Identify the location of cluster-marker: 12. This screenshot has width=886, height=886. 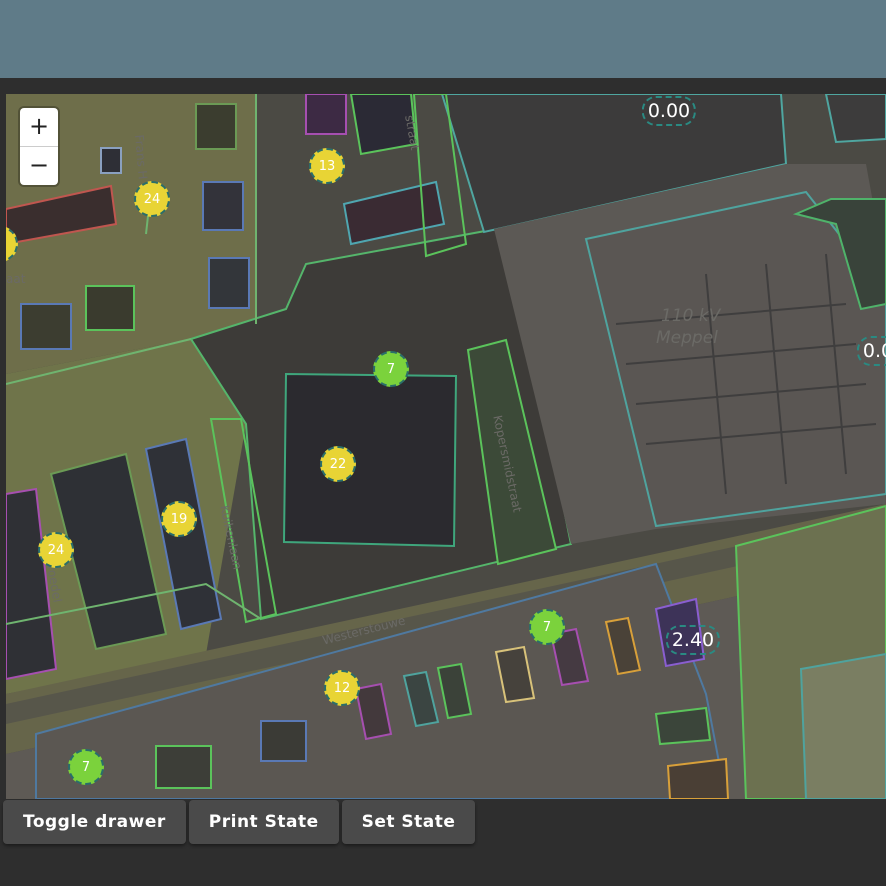
(342, 688).